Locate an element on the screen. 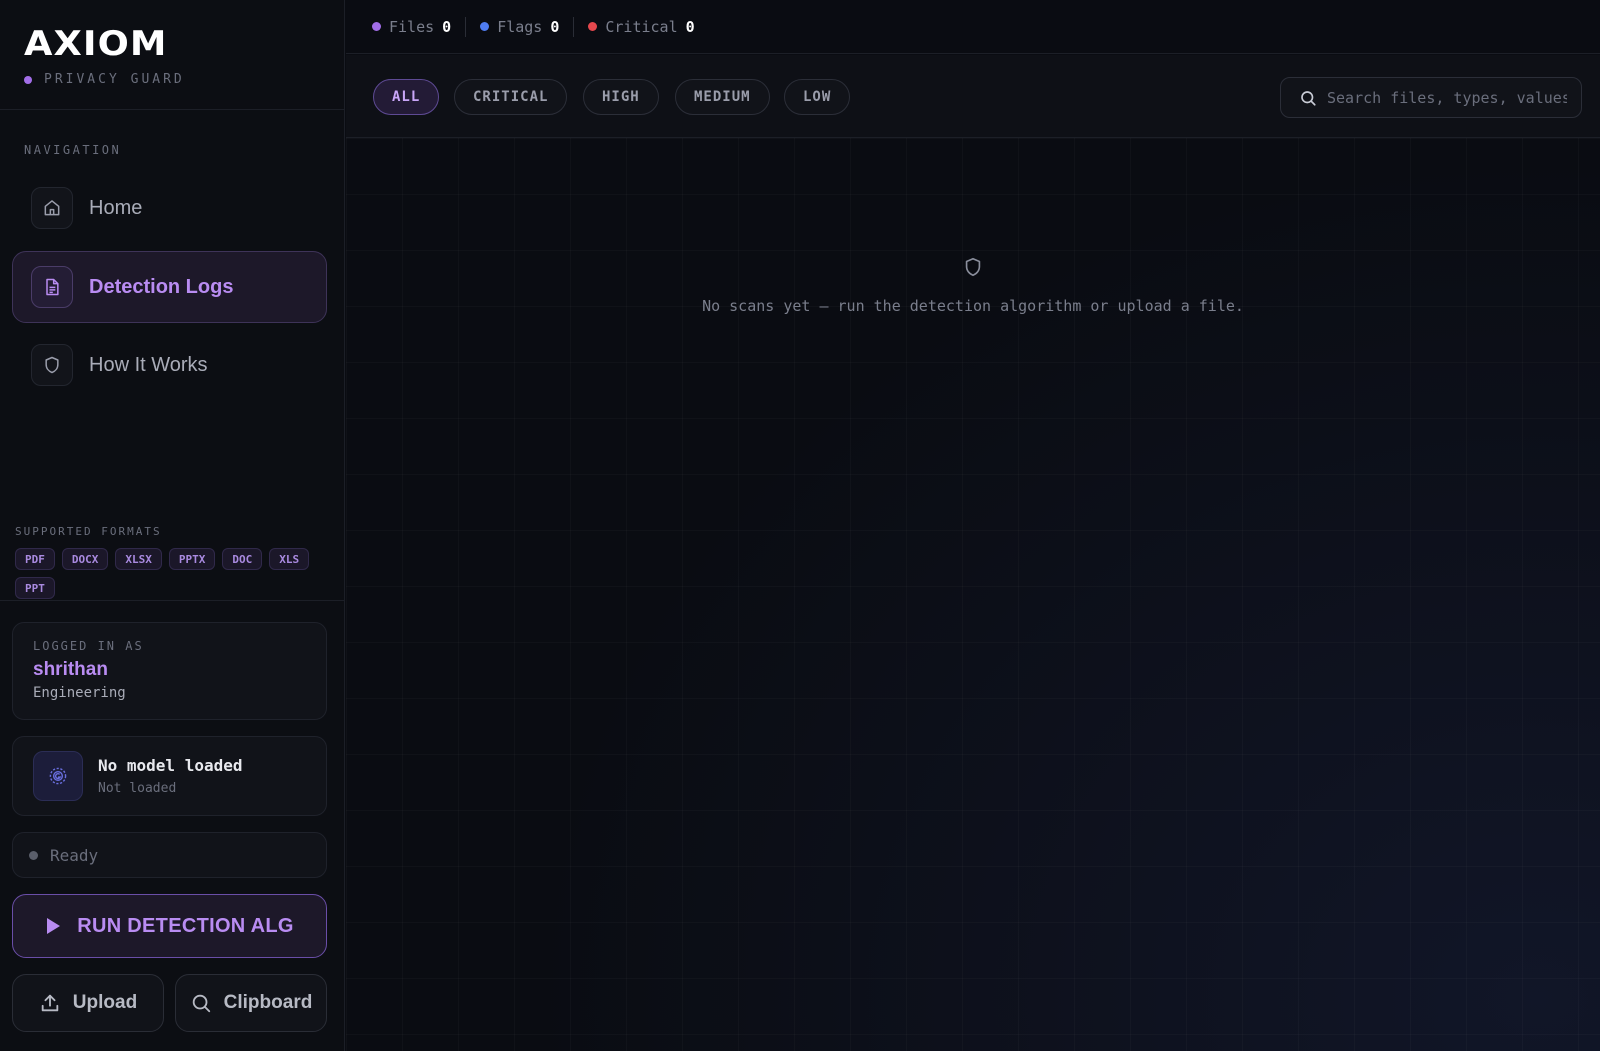 The width and height of the screenshot is (1600, 1051). formats-heading: SUPPORTED FORMATS is located at coordinates (88, 531).